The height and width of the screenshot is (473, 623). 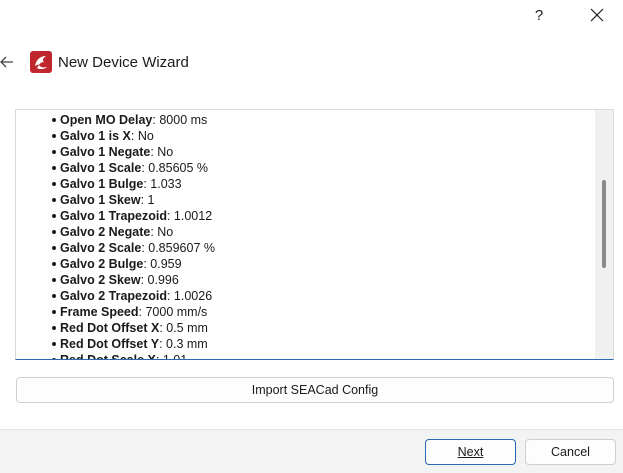 What do you see at coordinates (100, 280) in the screenshot?
I see `list-item-key: Galvo 2 Skew` at bounding box center [100, 280].